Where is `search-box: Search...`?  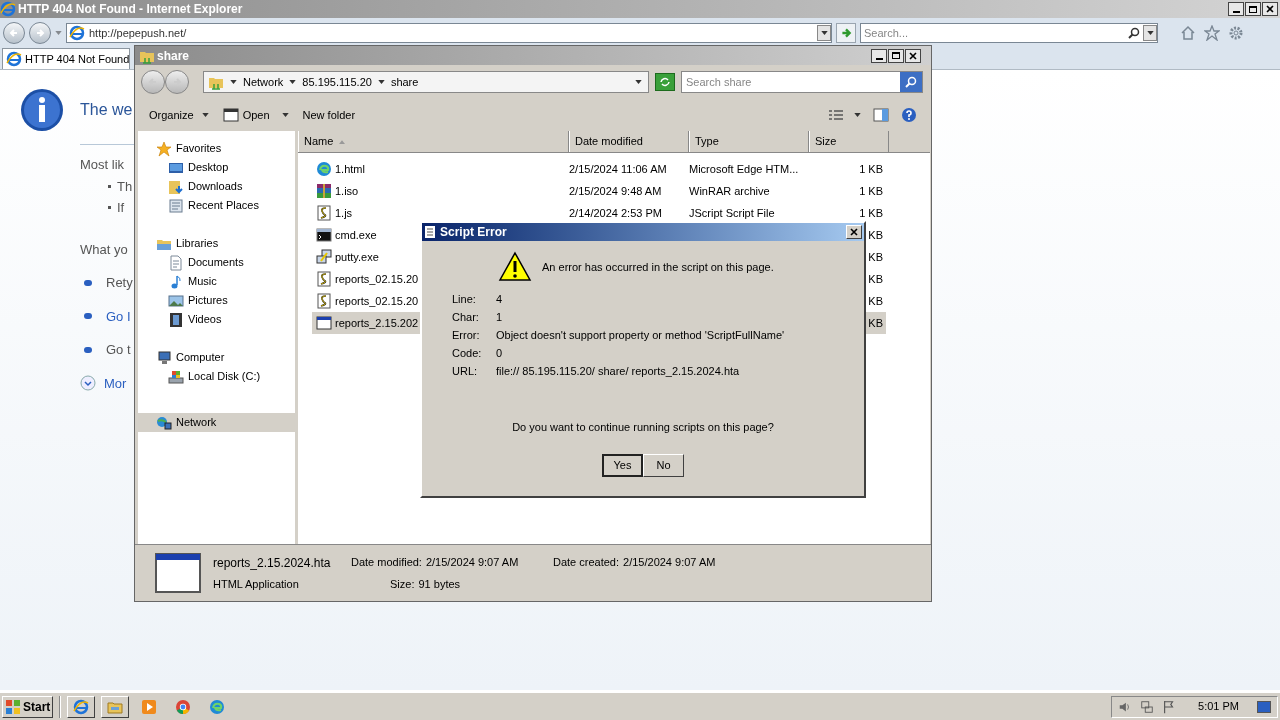
search-box: Search... is located at coordinates (1009, 33).